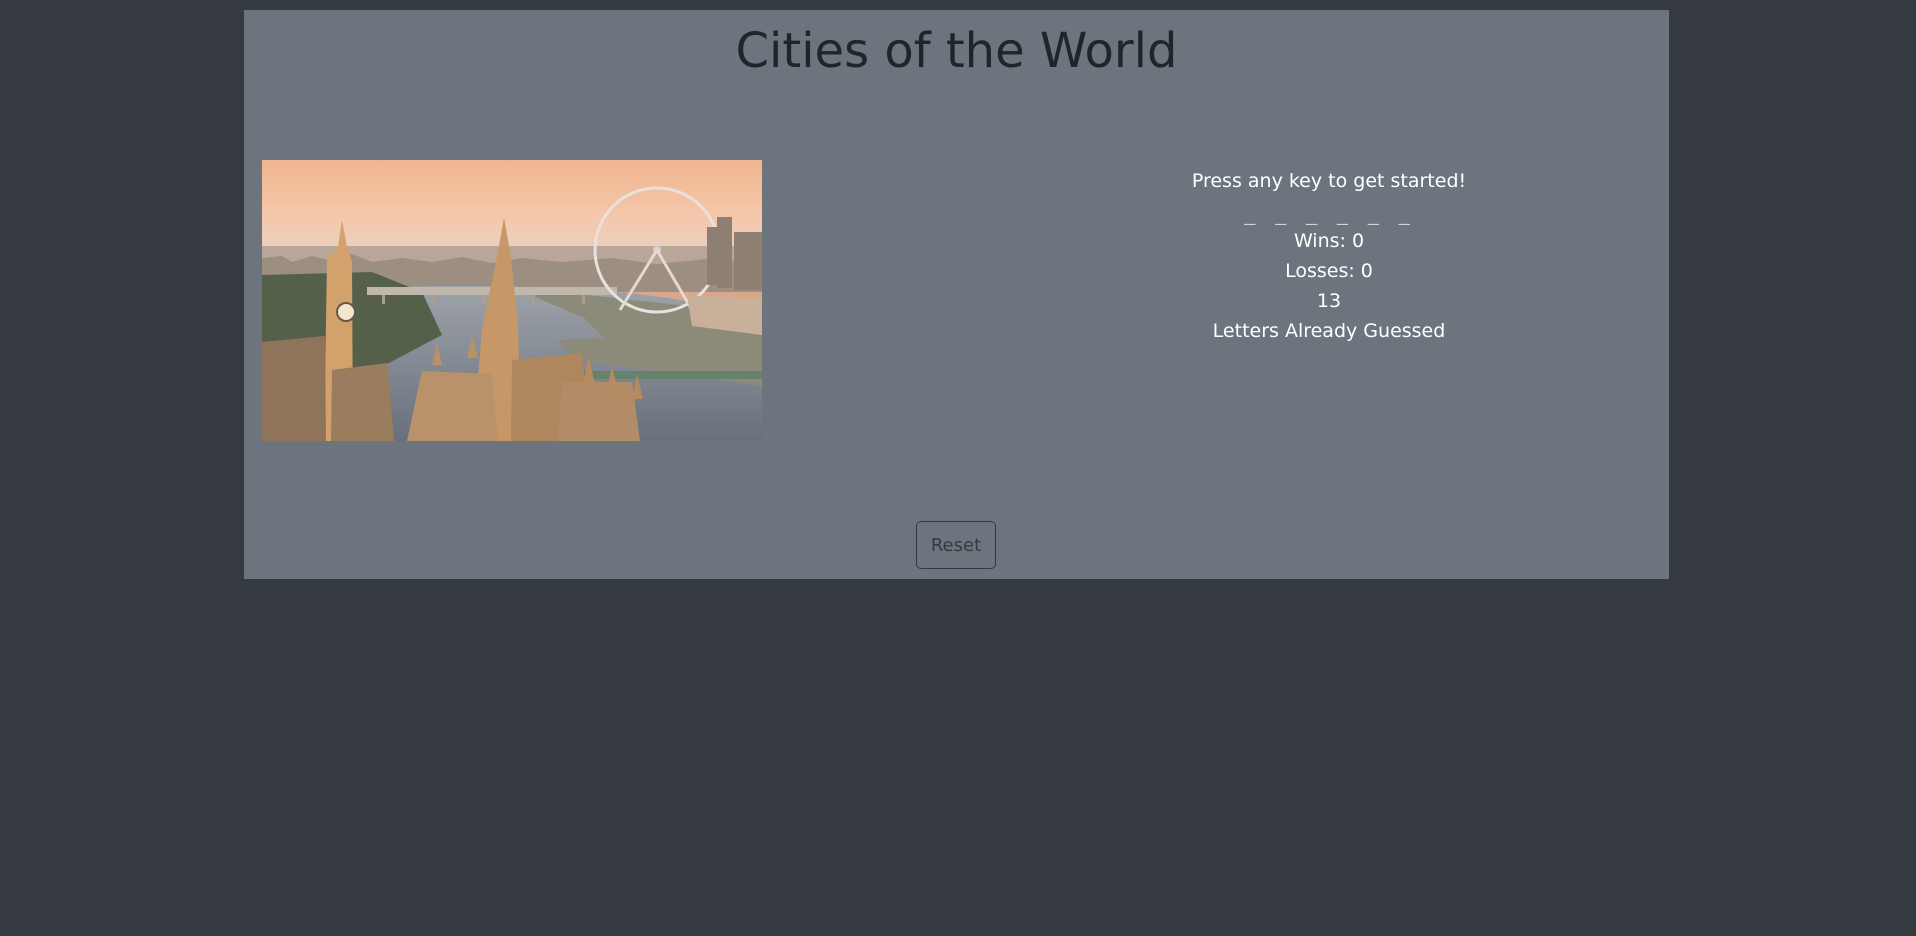  What do you see at coordinates (1329, 271) in the screenshot?
I see `losses-count: Losses: 0` at bounding box center [1329, 271].